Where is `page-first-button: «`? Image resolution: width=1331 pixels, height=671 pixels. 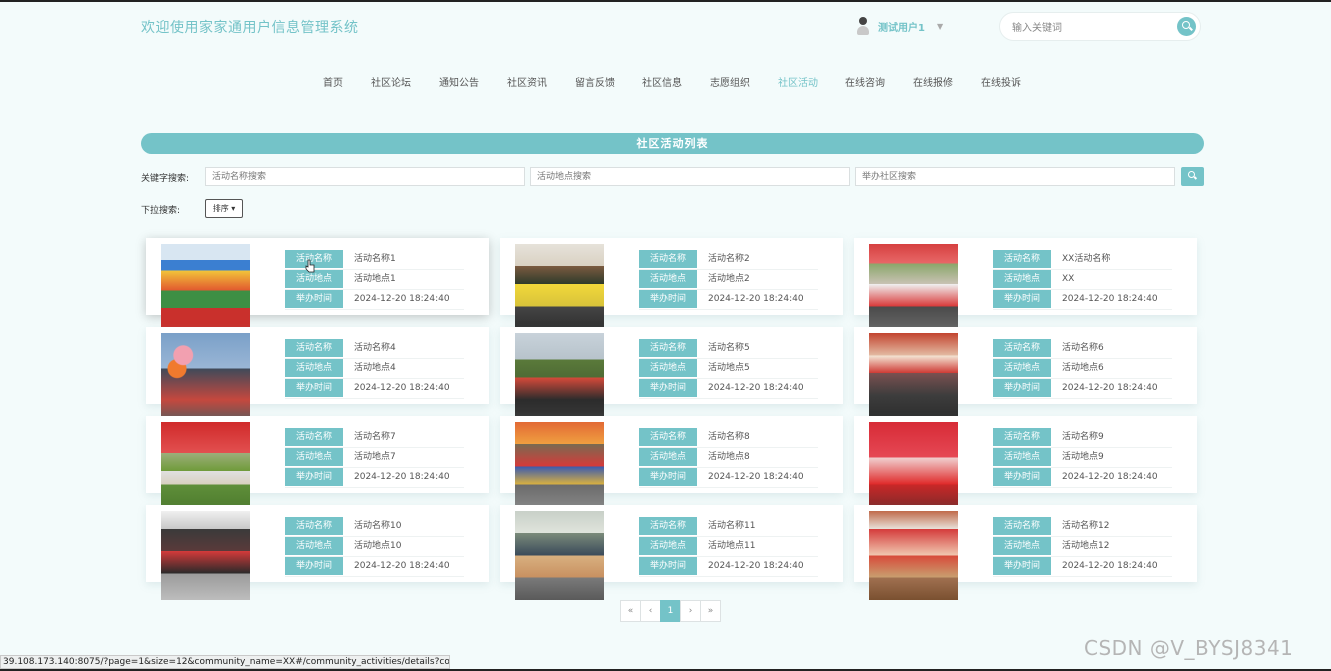
page-first-button: « is located at coordinates (630, 611).